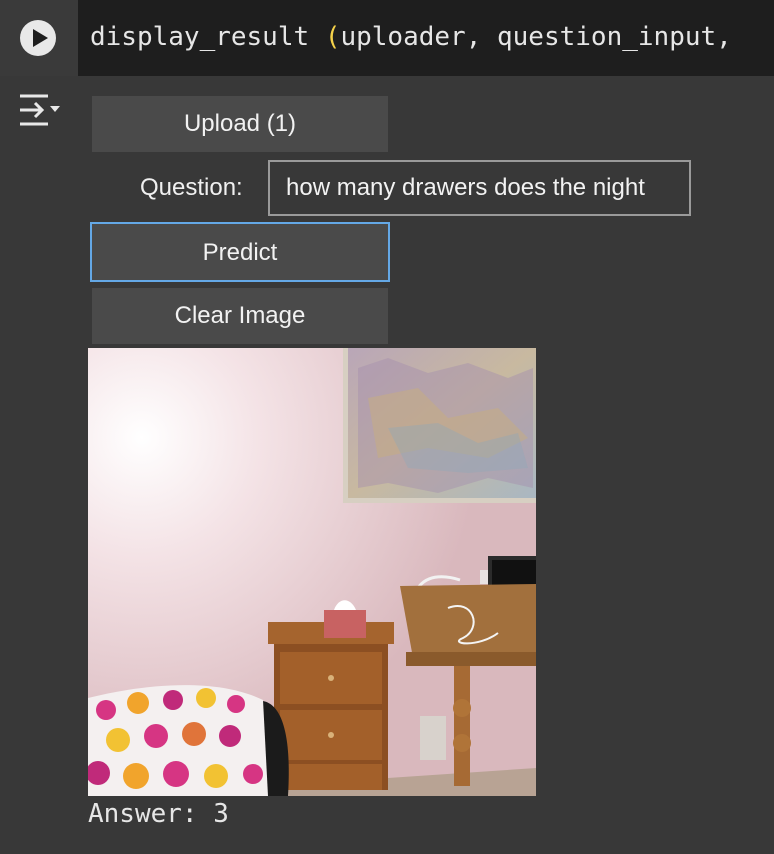 This screenshot has width=774, height=854. Describe the element at coordinates (240, 124) in the screenshot. I see `upload-button: Upload (1)` at that location.